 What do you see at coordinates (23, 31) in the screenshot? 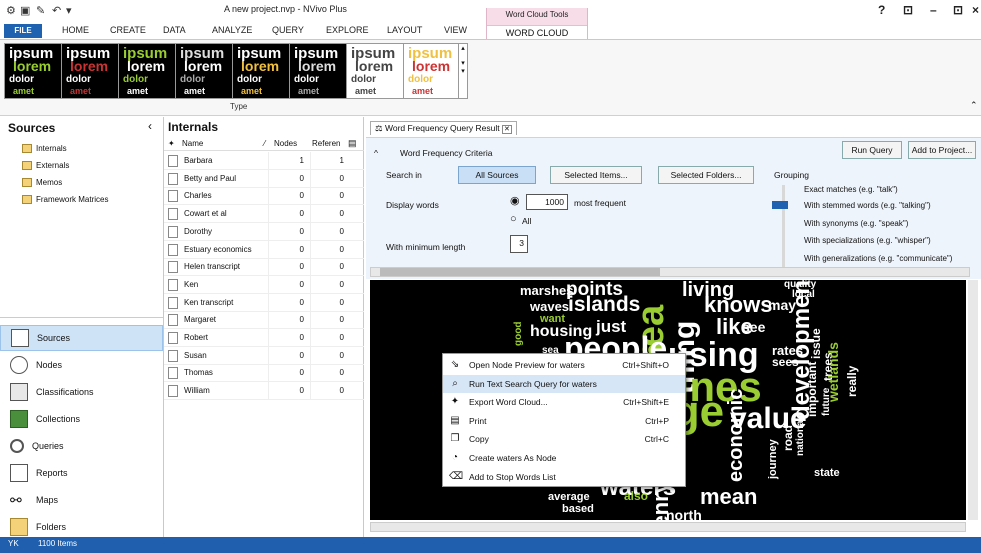
I see `tab-file: FILE` at bounding box center [23, 31].